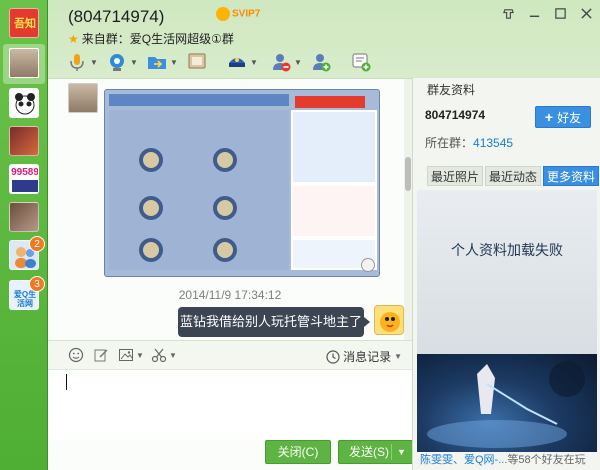 The image size is (600, 470). What do you see at coordinates (586, 13) in the screenshot?
I see `close-icon` at bounding box center [586, 13].